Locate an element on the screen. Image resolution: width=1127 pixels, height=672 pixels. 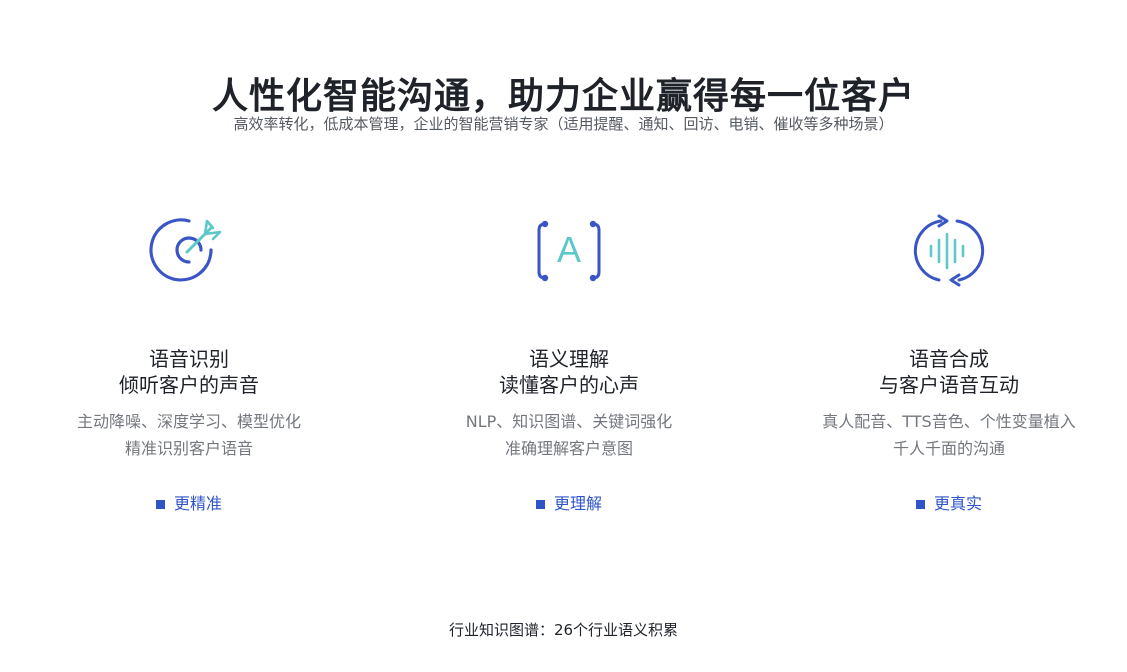
feature-tag-label: 更理解 is located at coordinates (577, 503).